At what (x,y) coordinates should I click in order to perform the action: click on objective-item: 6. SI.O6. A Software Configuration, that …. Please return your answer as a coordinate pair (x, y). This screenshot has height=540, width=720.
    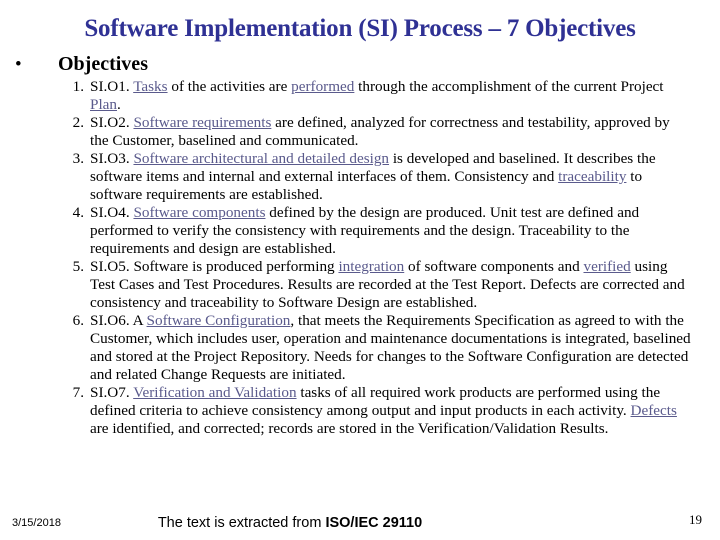
    Looking at the image, I should click on (360, 348).